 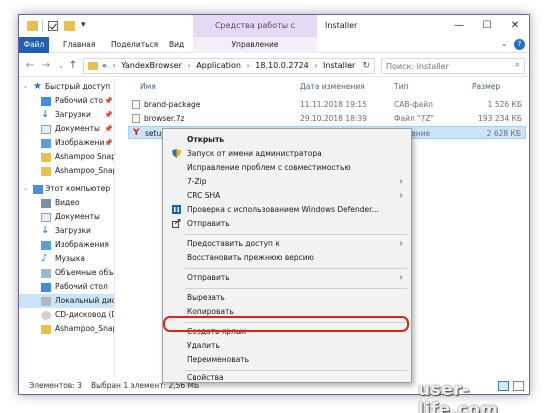 I want to click on nav-item-label: Изображения, so click(x=82, y=244).